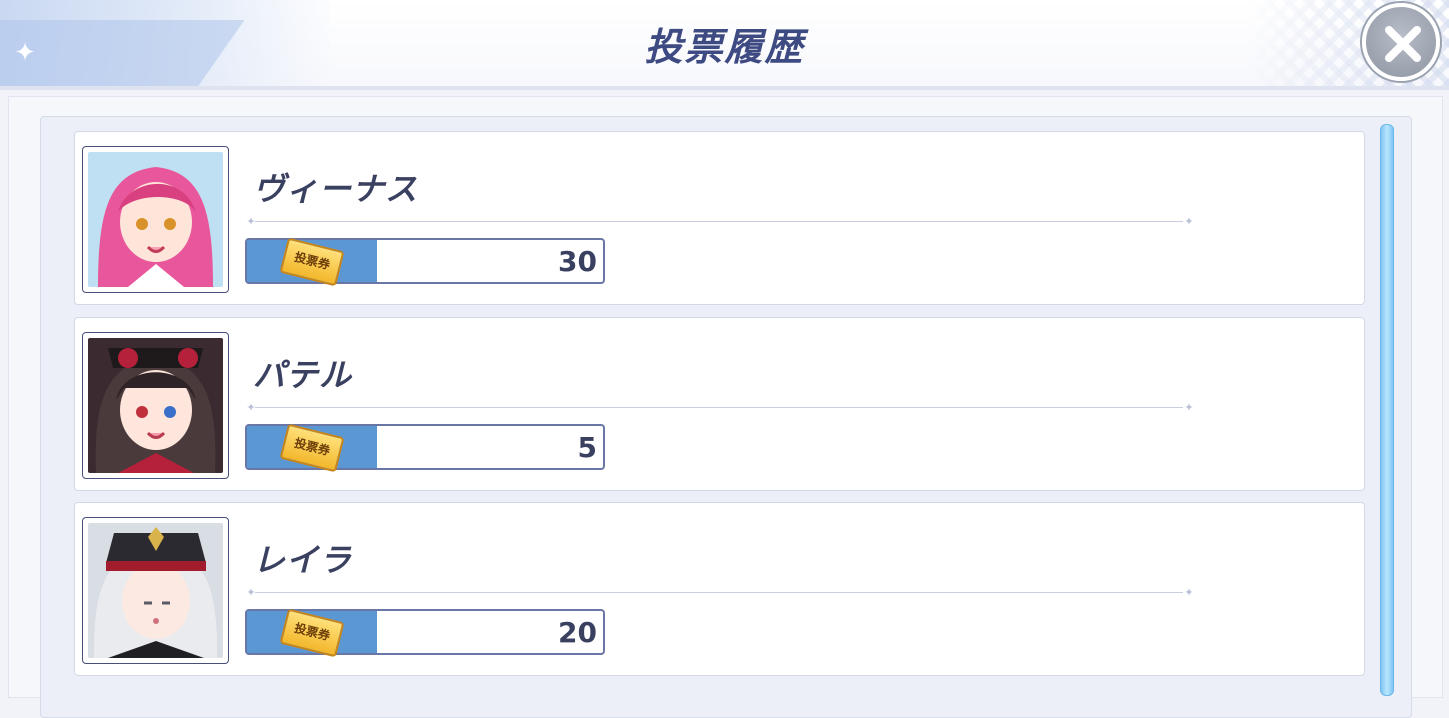 The height and width of the screenshot is (718, 1449). What do you see at coordinates (425, 448) in the screenshot?
I see `vote-count-bar: 投票券 5` at bounding box center [425, 448].